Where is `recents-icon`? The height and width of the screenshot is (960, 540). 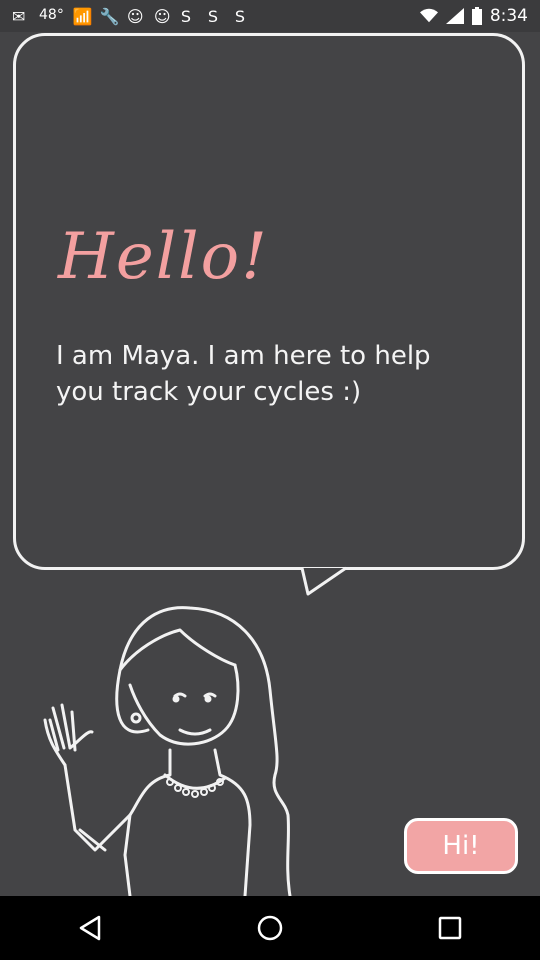
recents-icon is located at coordinates (450, 928).